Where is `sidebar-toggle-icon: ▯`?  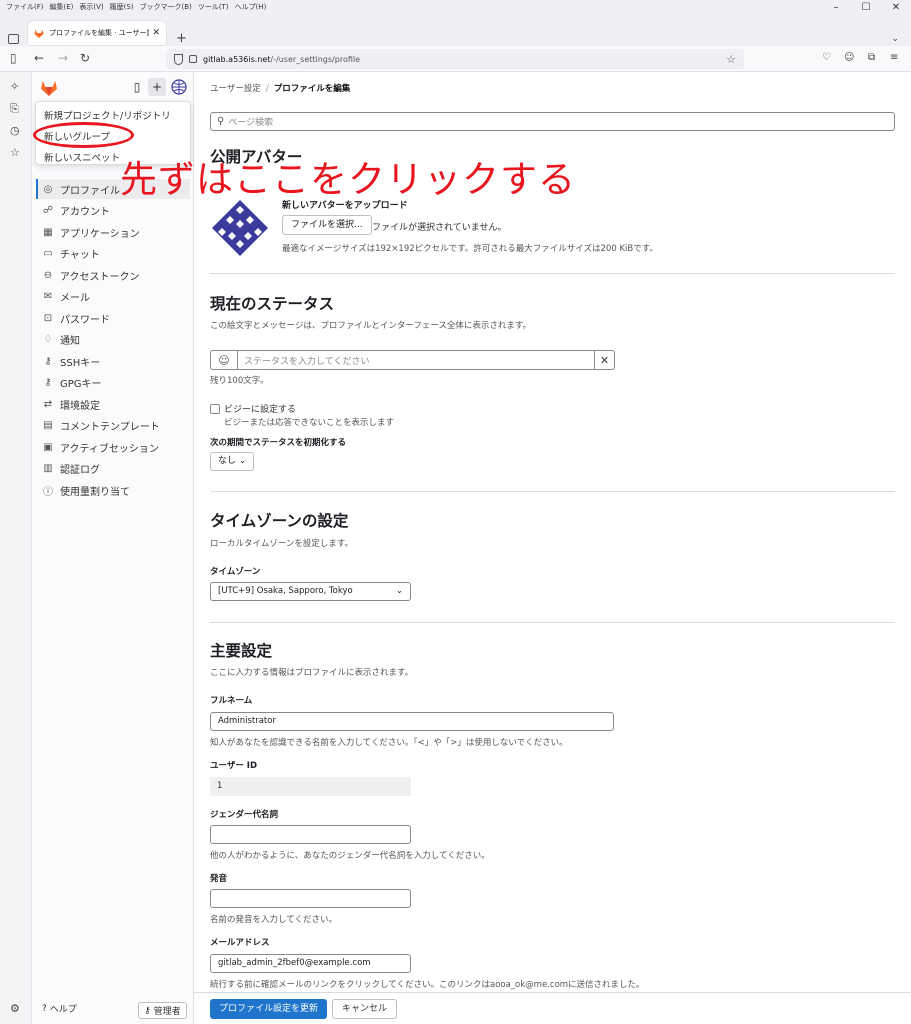 sidebar-toggle-icon: ▯ is located at coordinates (13, 58).